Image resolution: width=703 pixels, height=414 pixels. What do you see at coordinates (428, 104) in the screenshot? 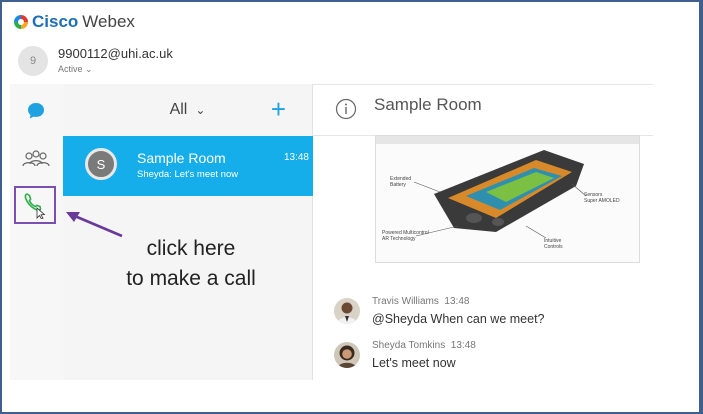
I see `page-title: Sample Room` at bounding box center [428, 104].